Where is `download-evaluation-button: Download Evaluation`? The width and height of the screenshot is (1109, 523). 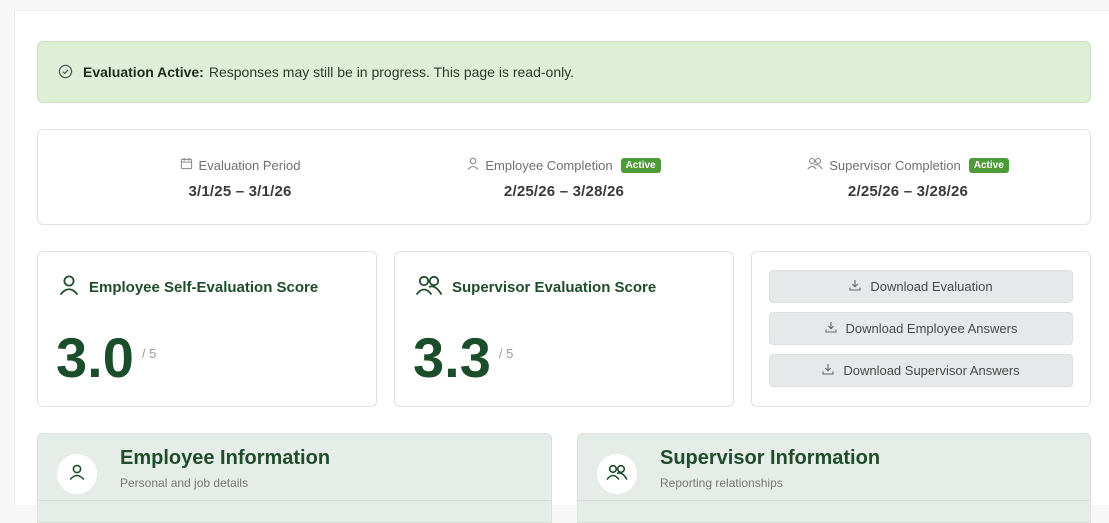 download-evaluation-button: Download Evaluation is located at coordinates (921, 286).